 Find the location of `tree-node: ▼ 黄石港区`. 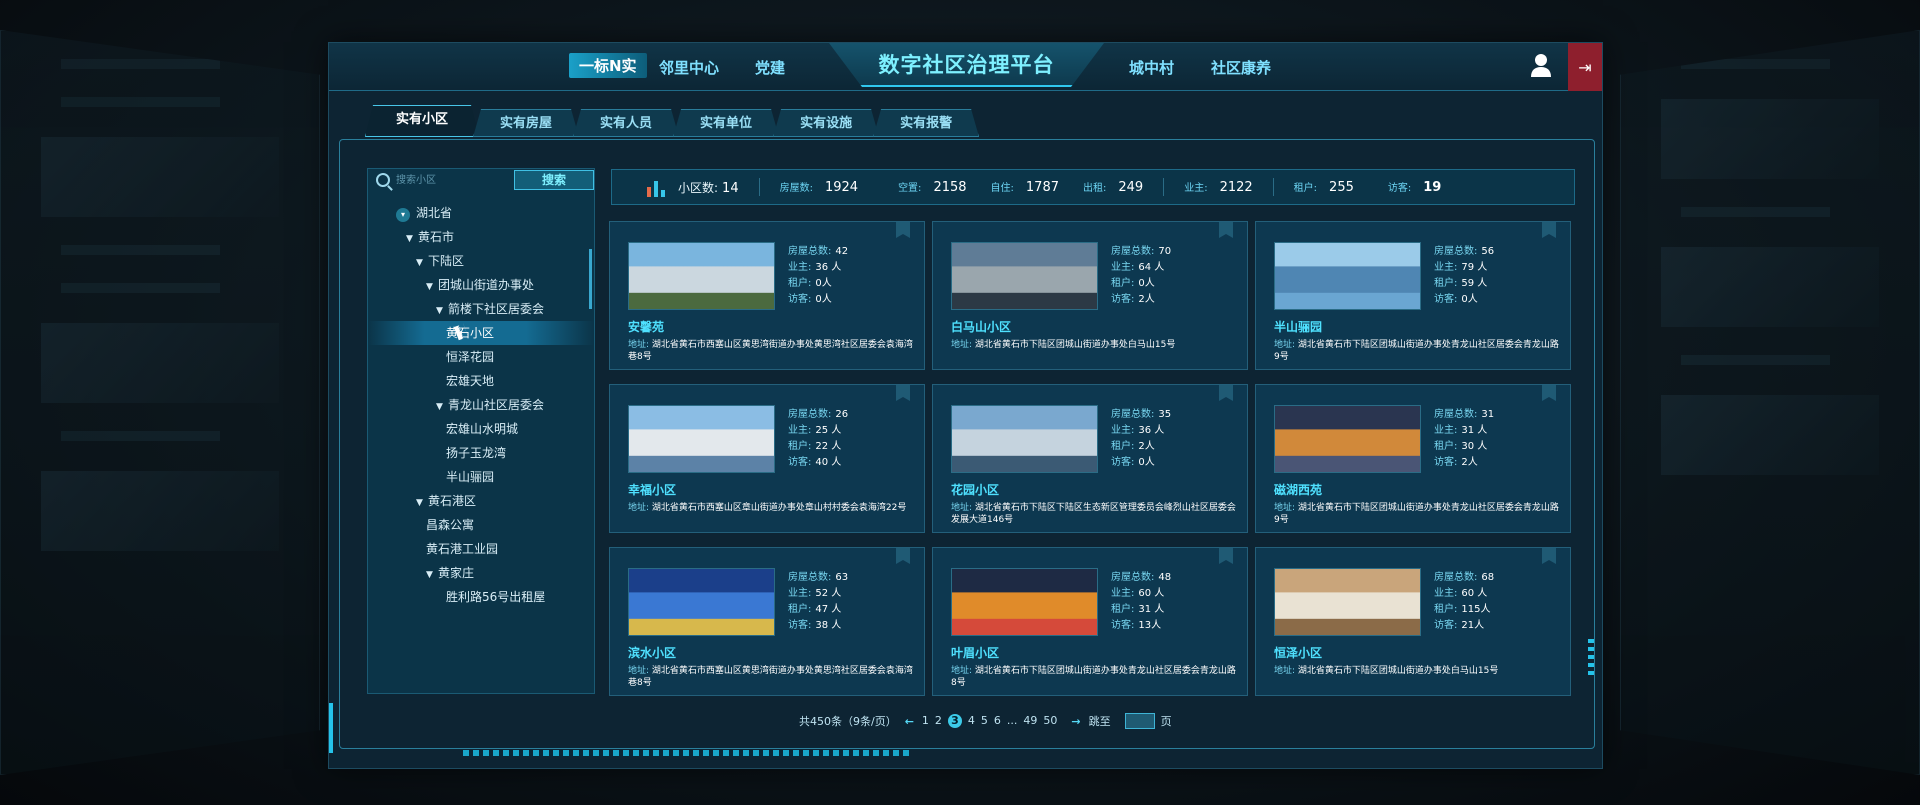

tree-node: ▼ 黄石港区 is located at coordinates (481, 501).